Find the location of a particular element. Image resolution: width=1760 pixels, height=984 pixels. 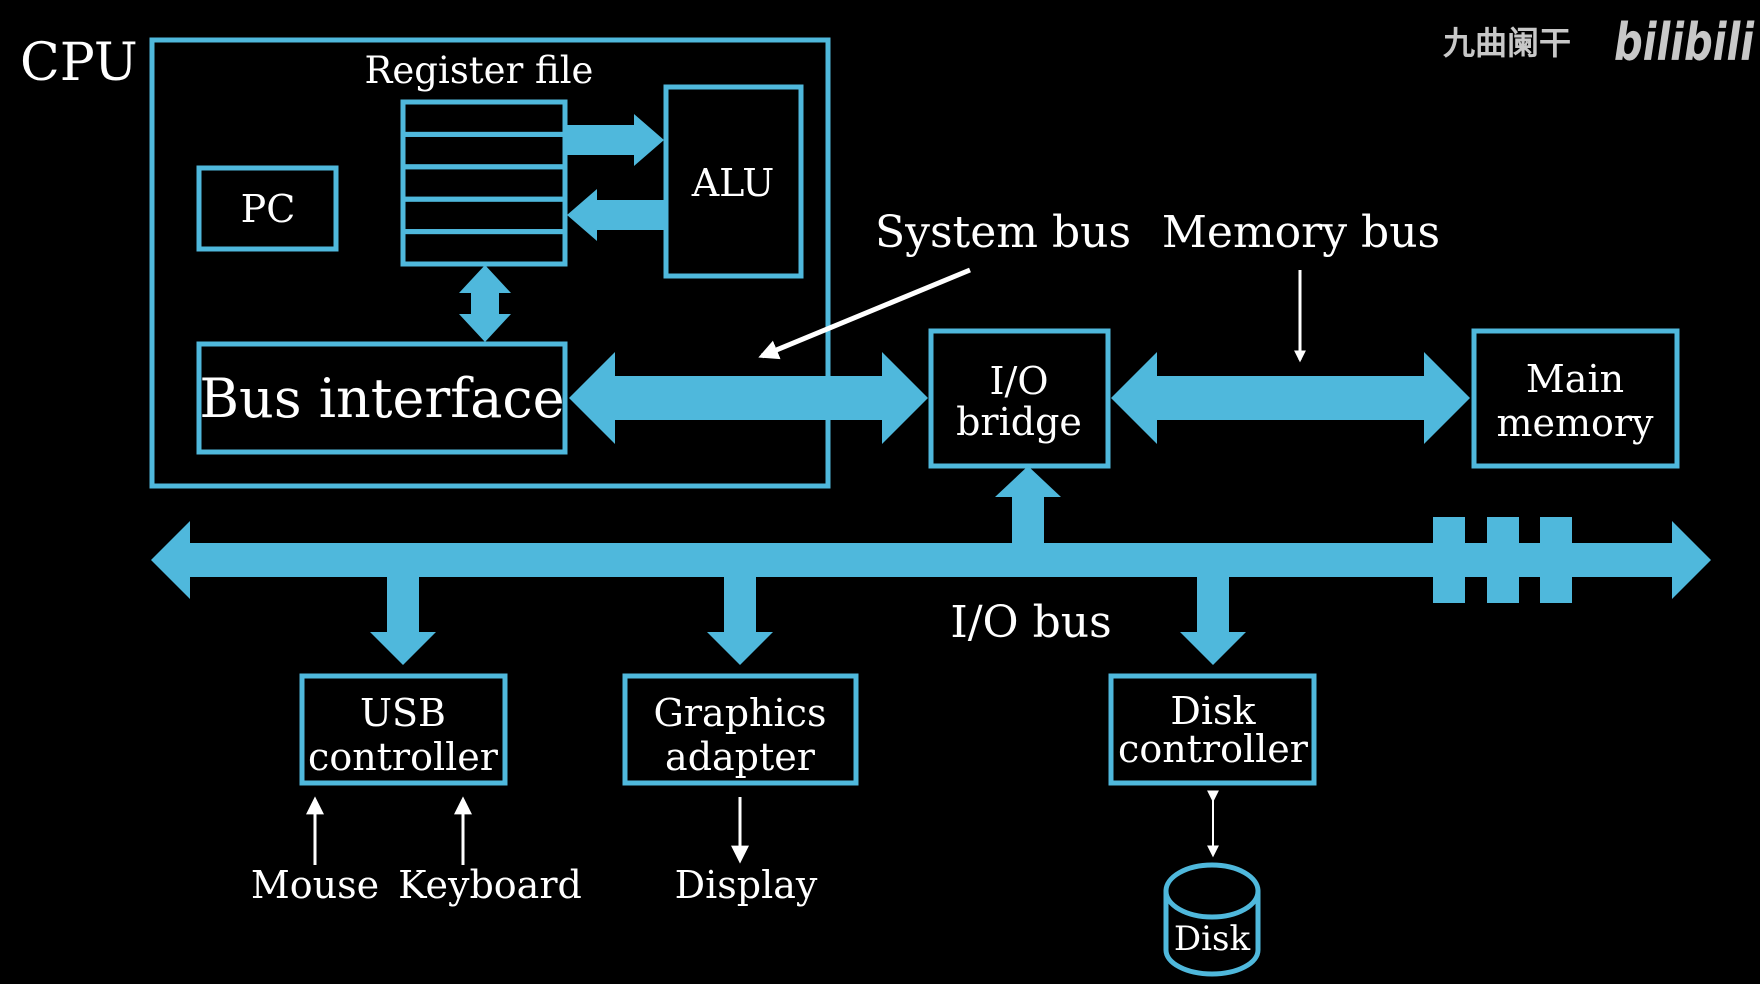

io-bus-to-bridge-arrow is located at coordinates (1028, 505).